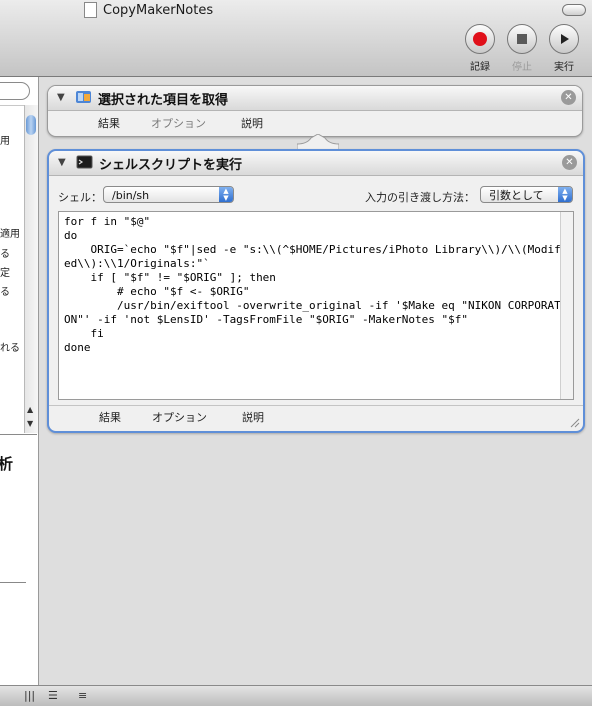  I want to click on window-title: CopyMakerNotes, so click(148, 10).